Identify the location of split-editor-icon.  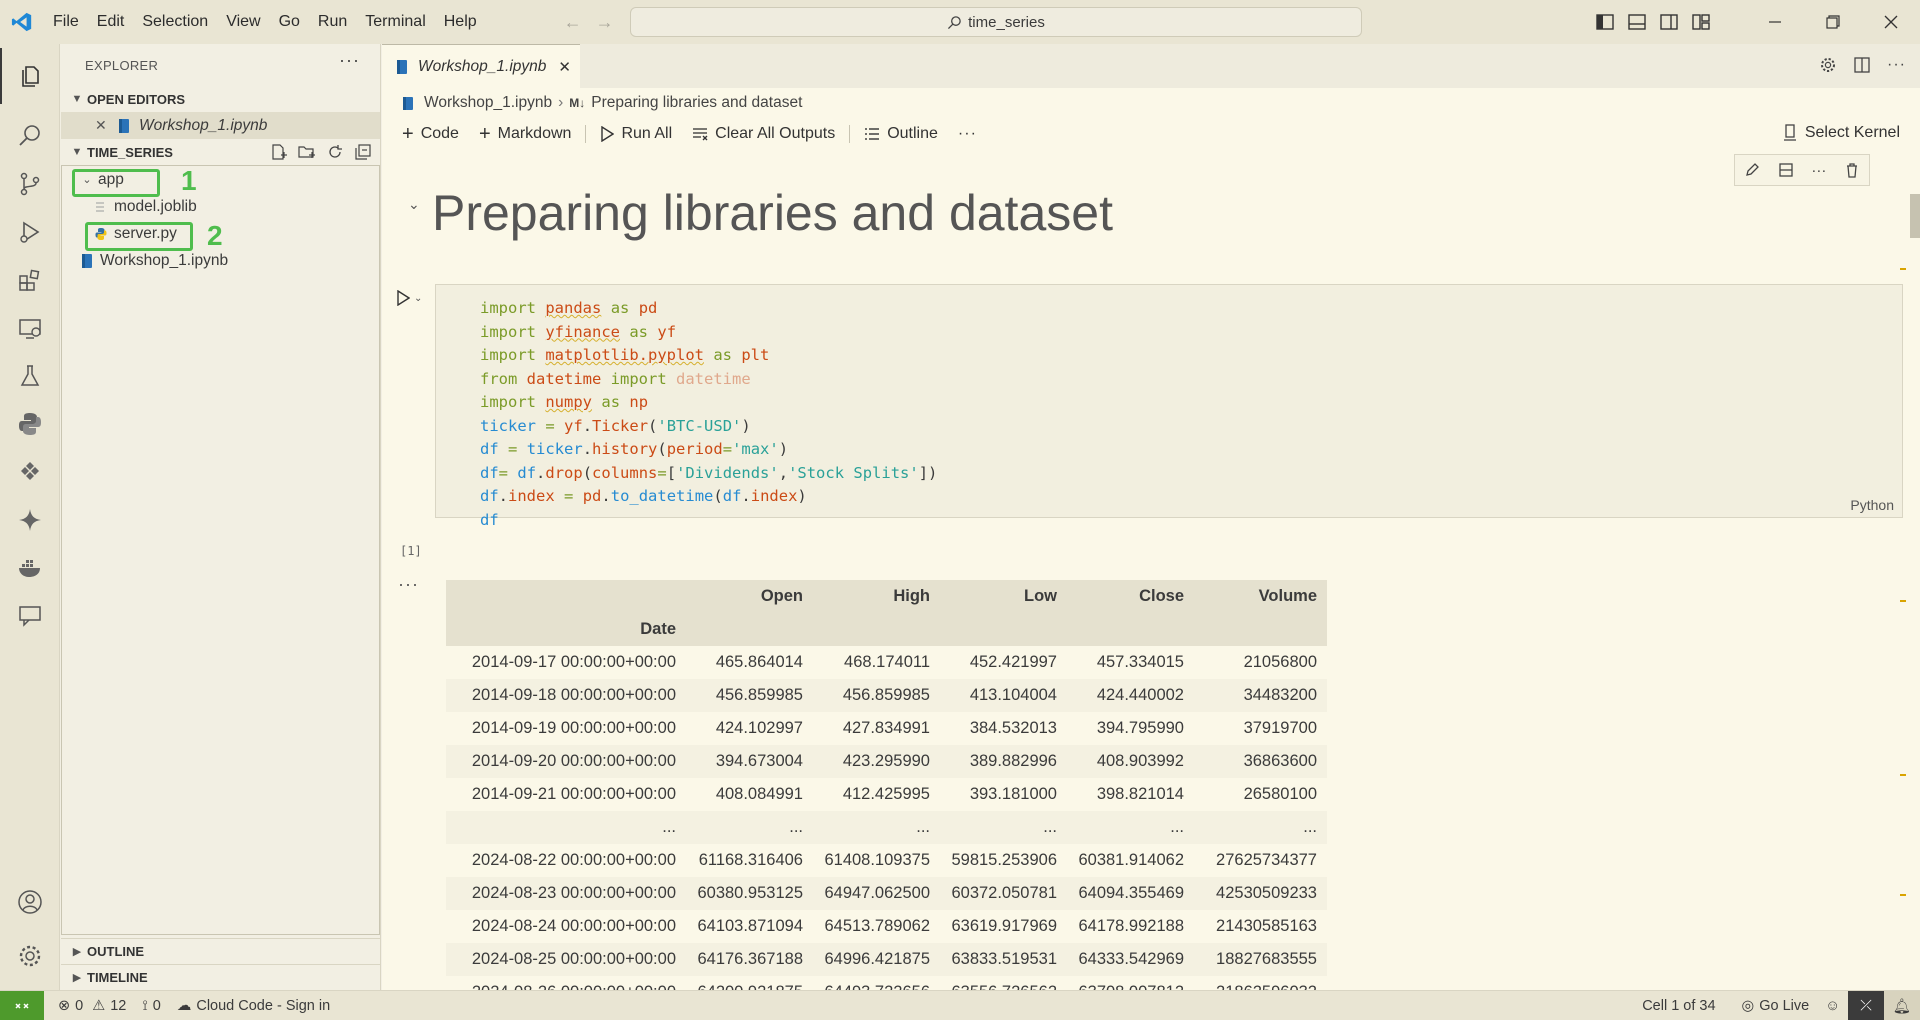
(1862, 65).